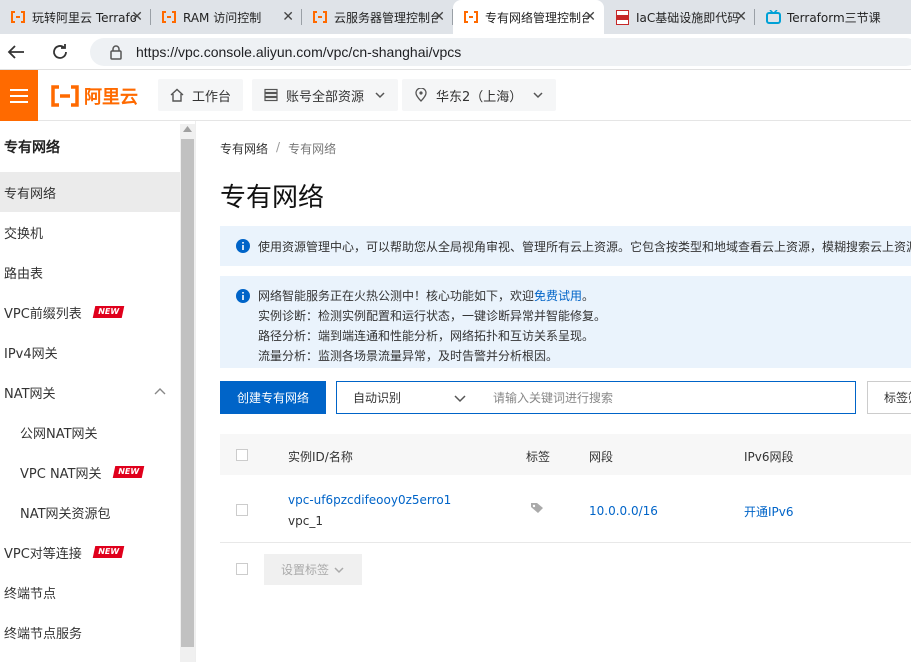 This screenshot has width=911, height=662. What do you see at coordinates (242, 455) in the screenshot?
I see `select-all-checkbox` at bounding box center [242, 455].